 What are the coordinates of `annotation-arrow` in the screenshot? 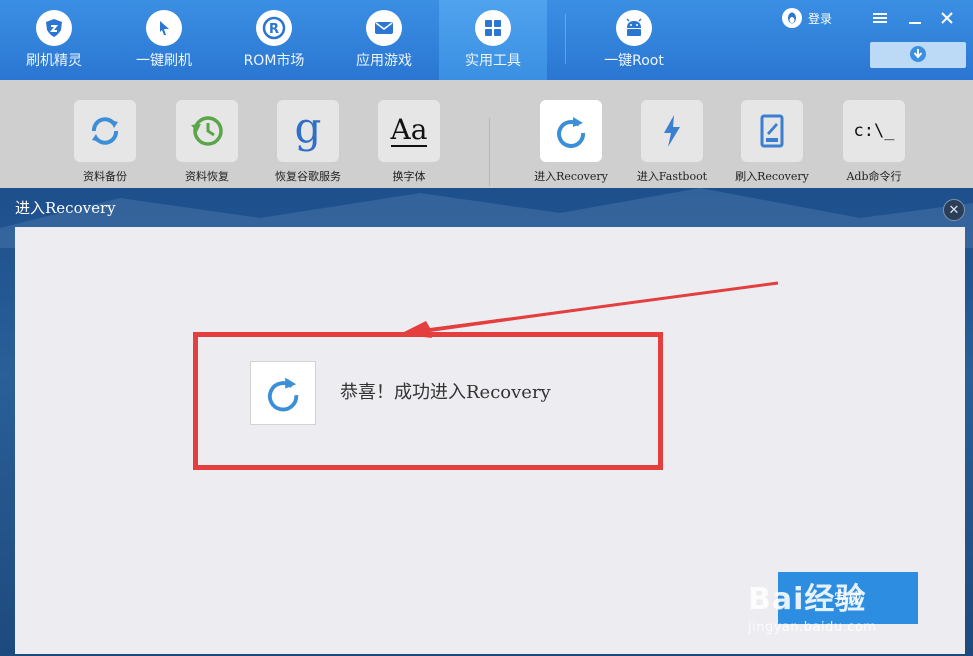 It's located at (589, 309).